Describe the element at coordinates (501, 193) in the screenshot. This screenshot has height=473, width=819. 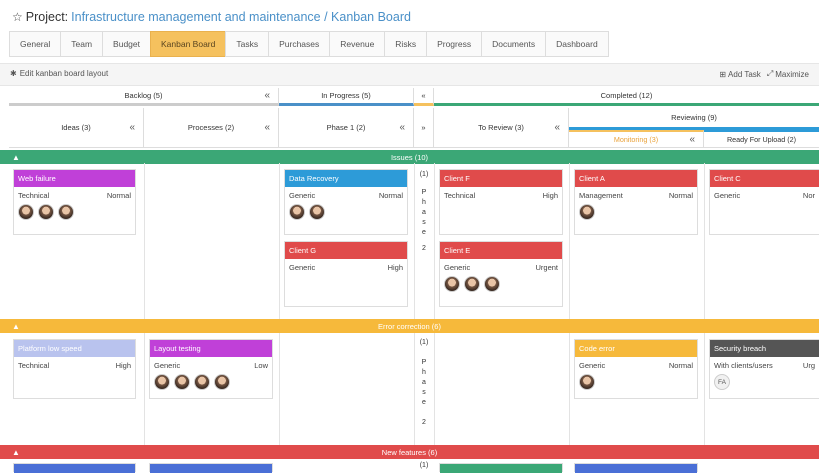
I see `card-meta: Technical High` at that location.